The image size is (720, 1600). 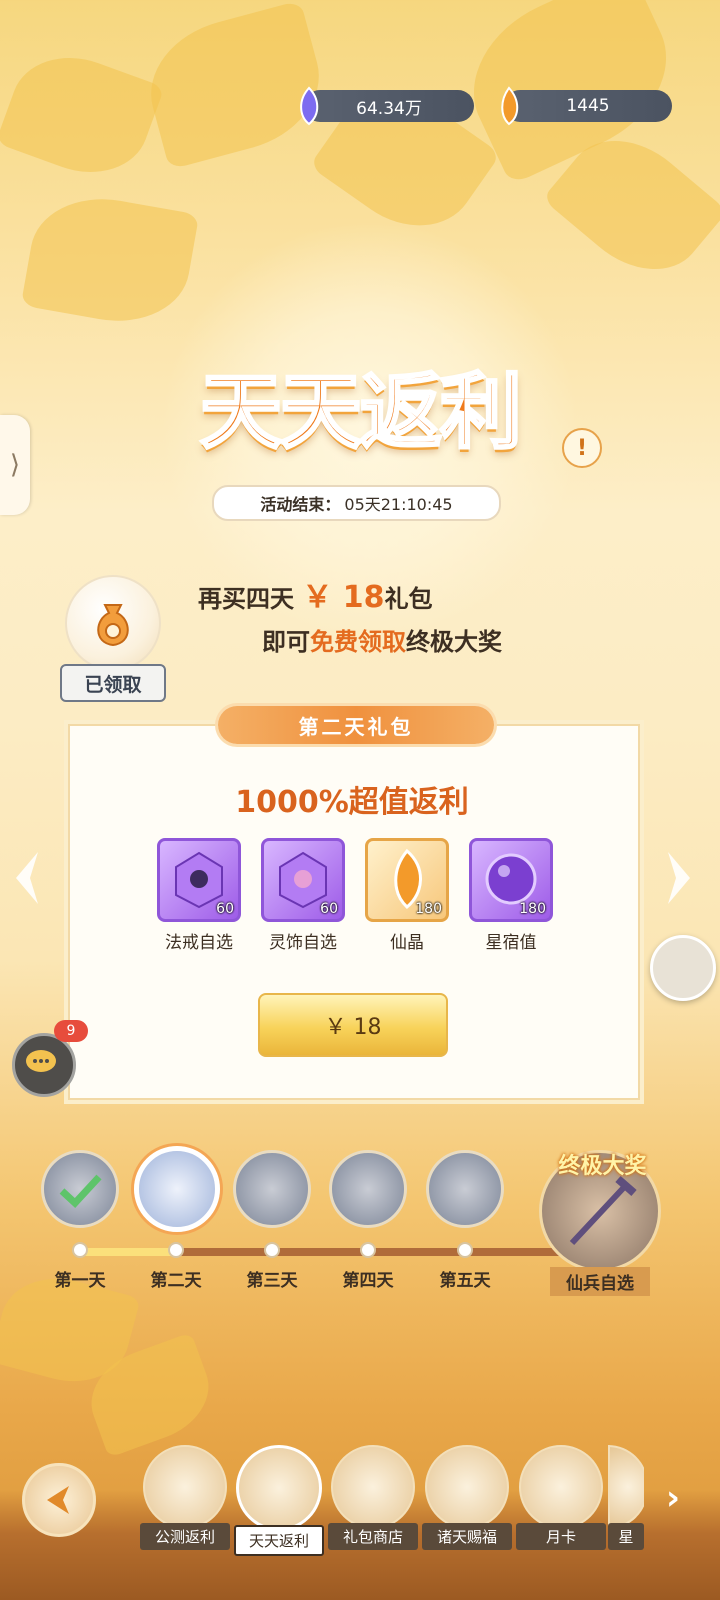 I want to click on item-label: 星宿值, so click(x=511, y=943).